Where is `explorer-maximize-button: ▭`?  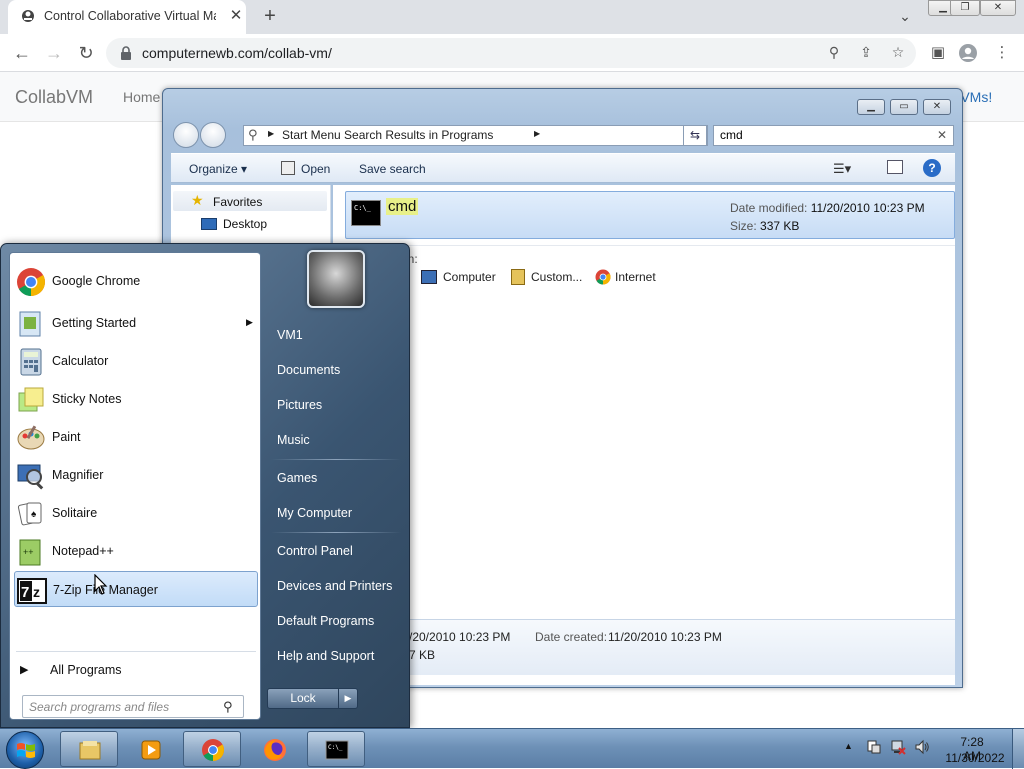
explorer-maximize-button: ▭ is located at coordinates (904, 107).